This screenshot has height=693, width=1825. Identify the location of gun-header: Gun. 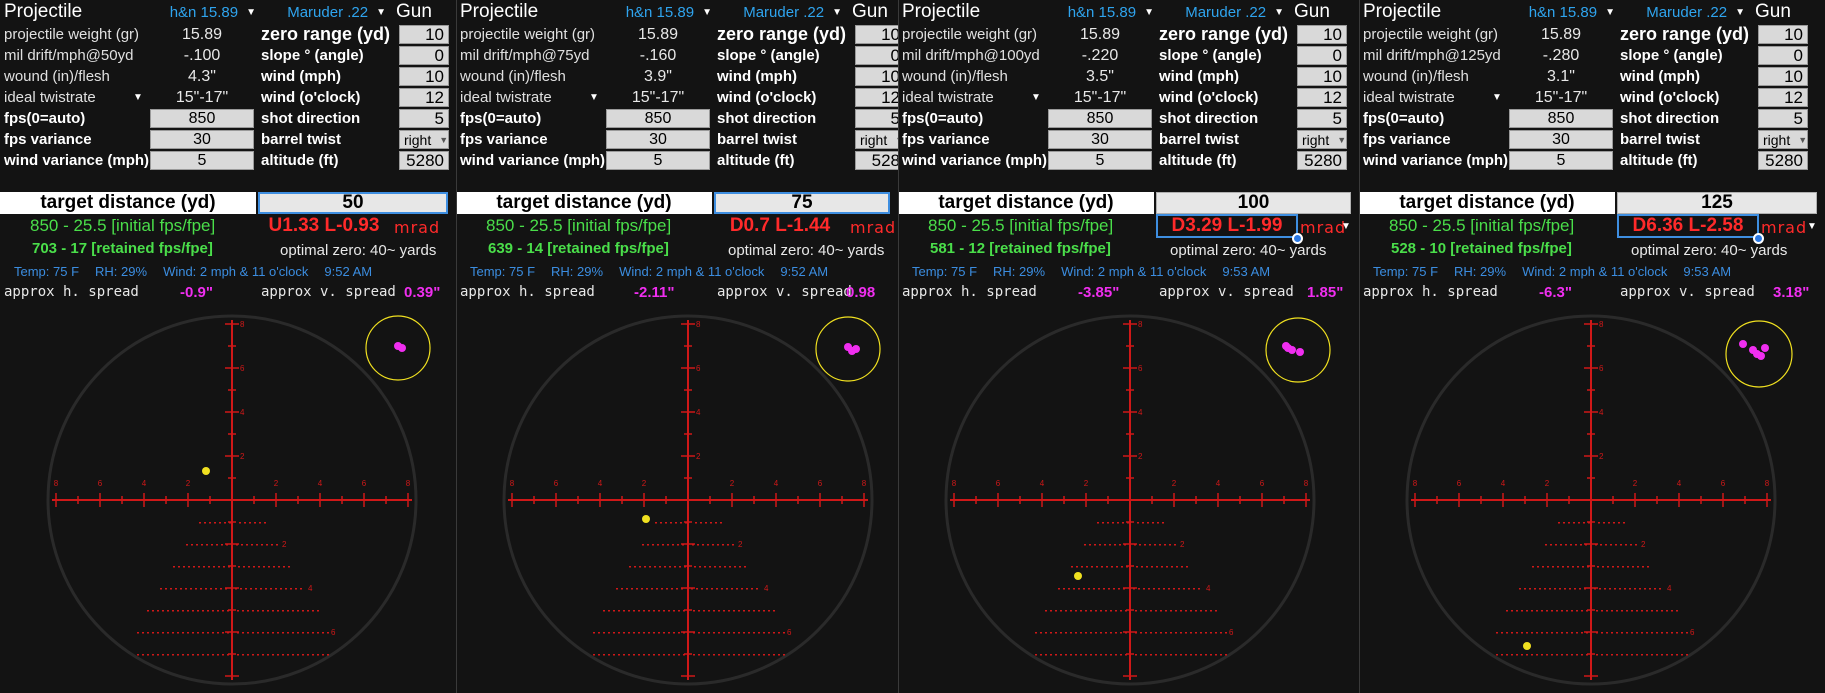
(1312, 11).